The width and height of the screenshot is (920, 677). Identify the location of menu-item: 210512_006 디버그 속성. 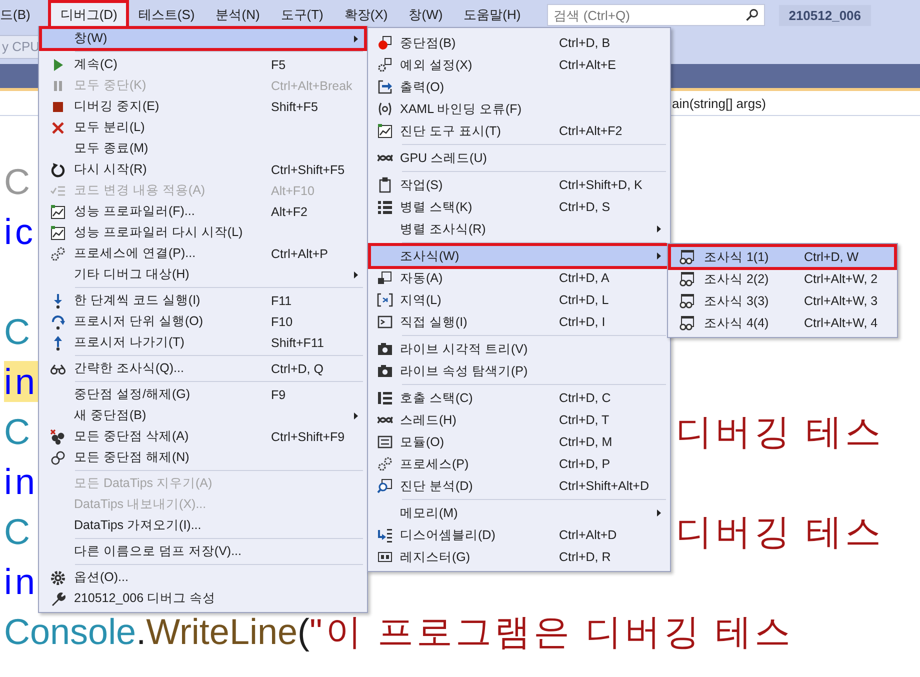
(203, 598).